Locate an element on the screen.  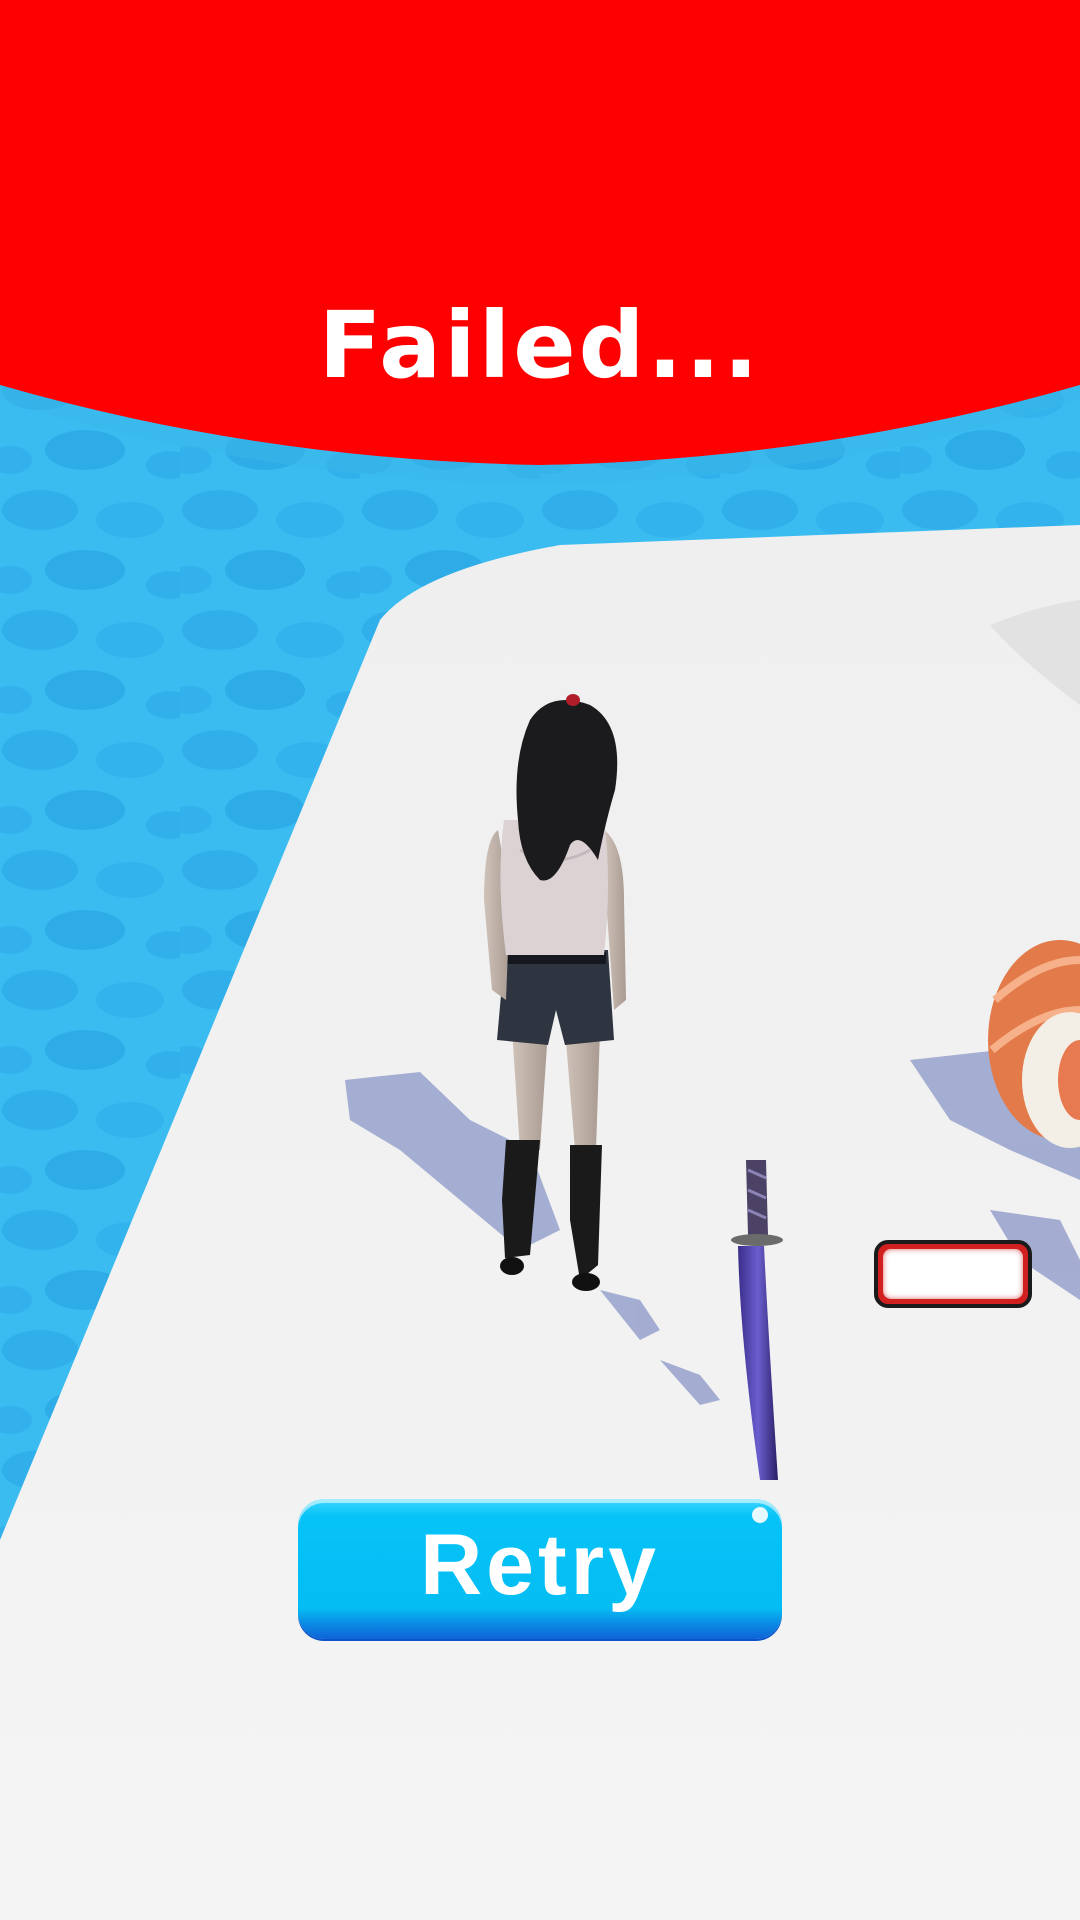
enemy-health-bar is located at coordinates (953, 1274).